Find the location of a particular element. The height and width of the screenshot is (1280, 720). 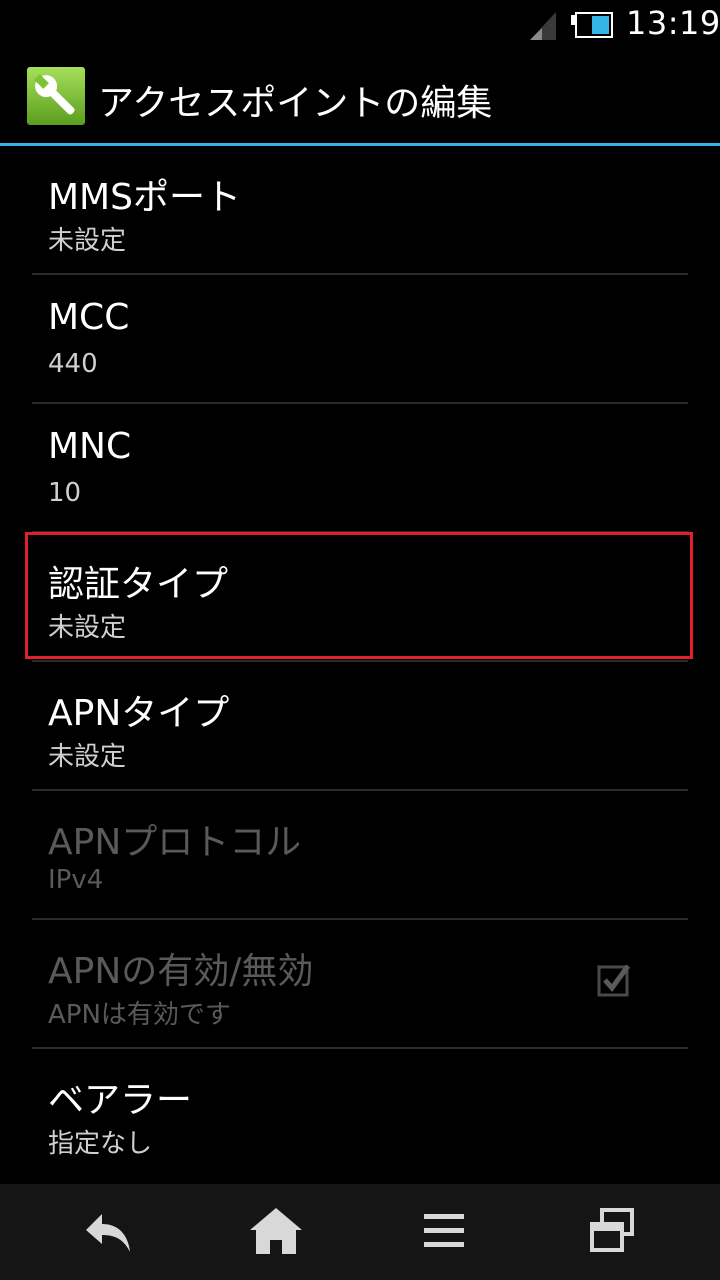

recent-apps-icon is located at coordinates (612, 1232).